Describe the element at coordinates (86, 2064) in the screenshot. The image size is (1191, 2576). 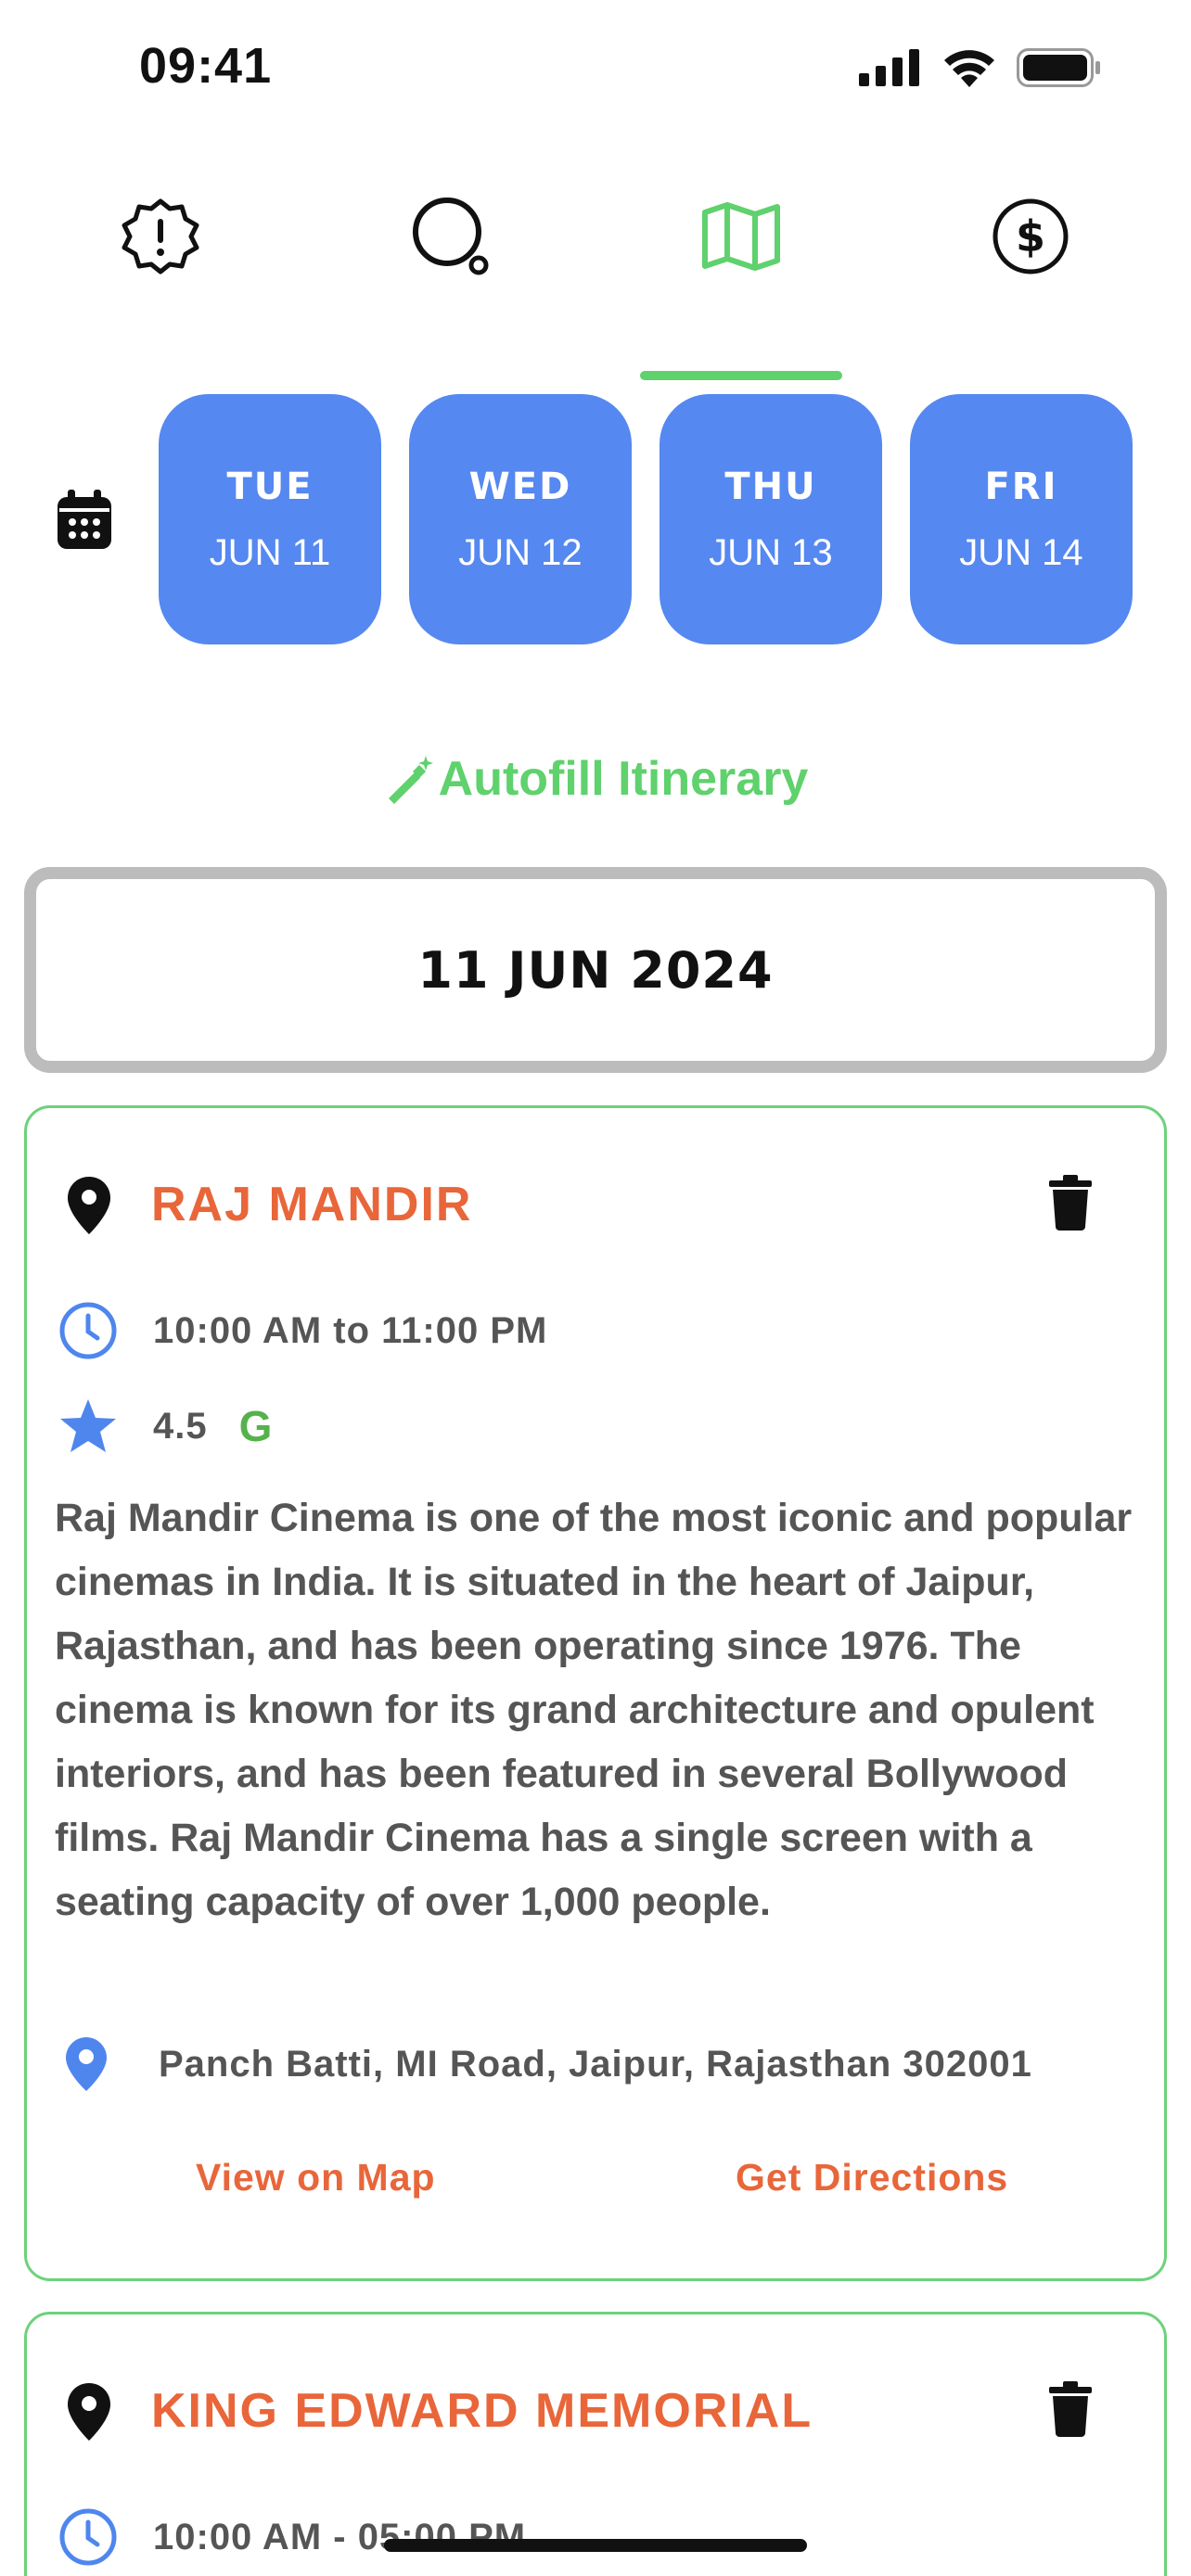
I see `address-pin-icon` at that location.